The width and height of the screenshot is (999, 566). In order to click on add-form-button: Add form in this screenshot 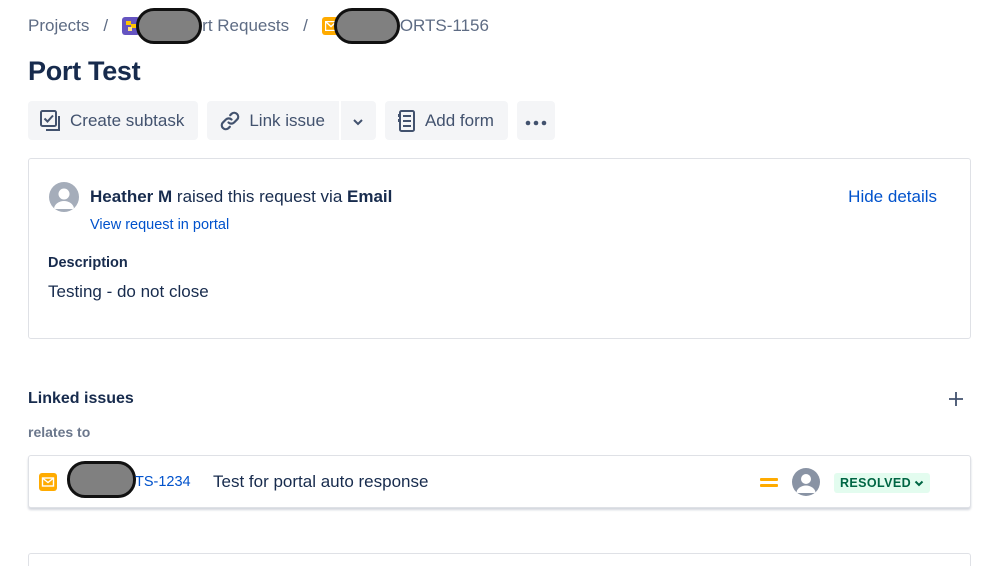, I will do `click(446, 120)`.